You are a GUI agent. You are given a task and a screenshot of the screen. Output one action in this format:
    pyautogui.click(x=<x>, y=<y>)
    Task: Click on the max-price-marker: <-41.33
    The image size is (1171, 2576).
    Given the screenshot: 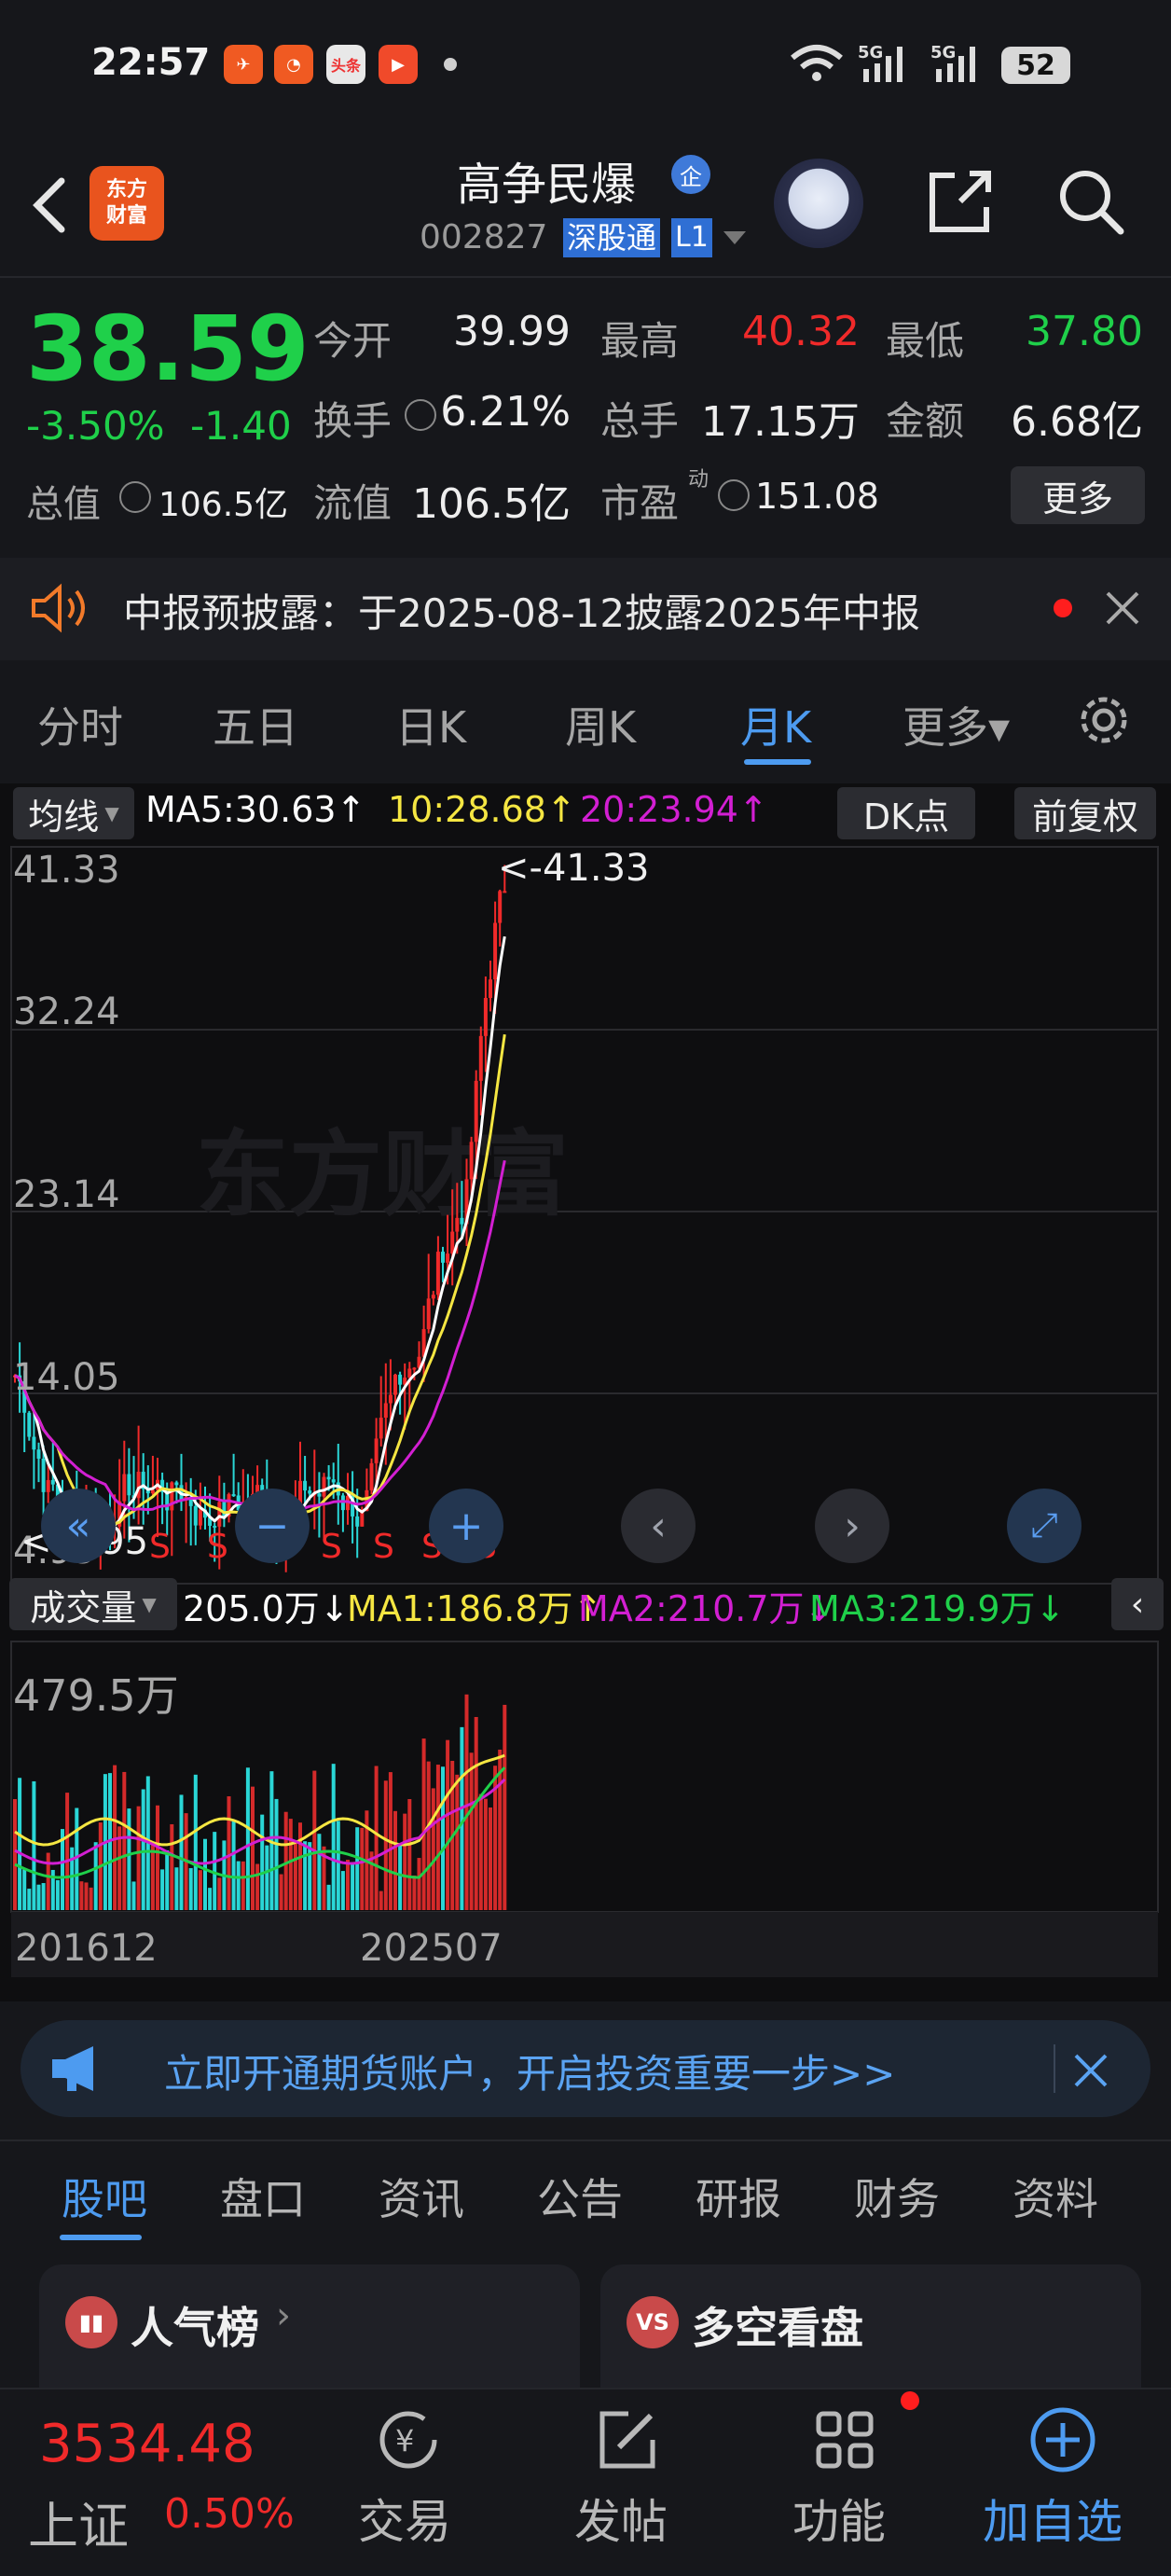 What is the action you would take?
    pyautogui.click(x=574, y=868)
    